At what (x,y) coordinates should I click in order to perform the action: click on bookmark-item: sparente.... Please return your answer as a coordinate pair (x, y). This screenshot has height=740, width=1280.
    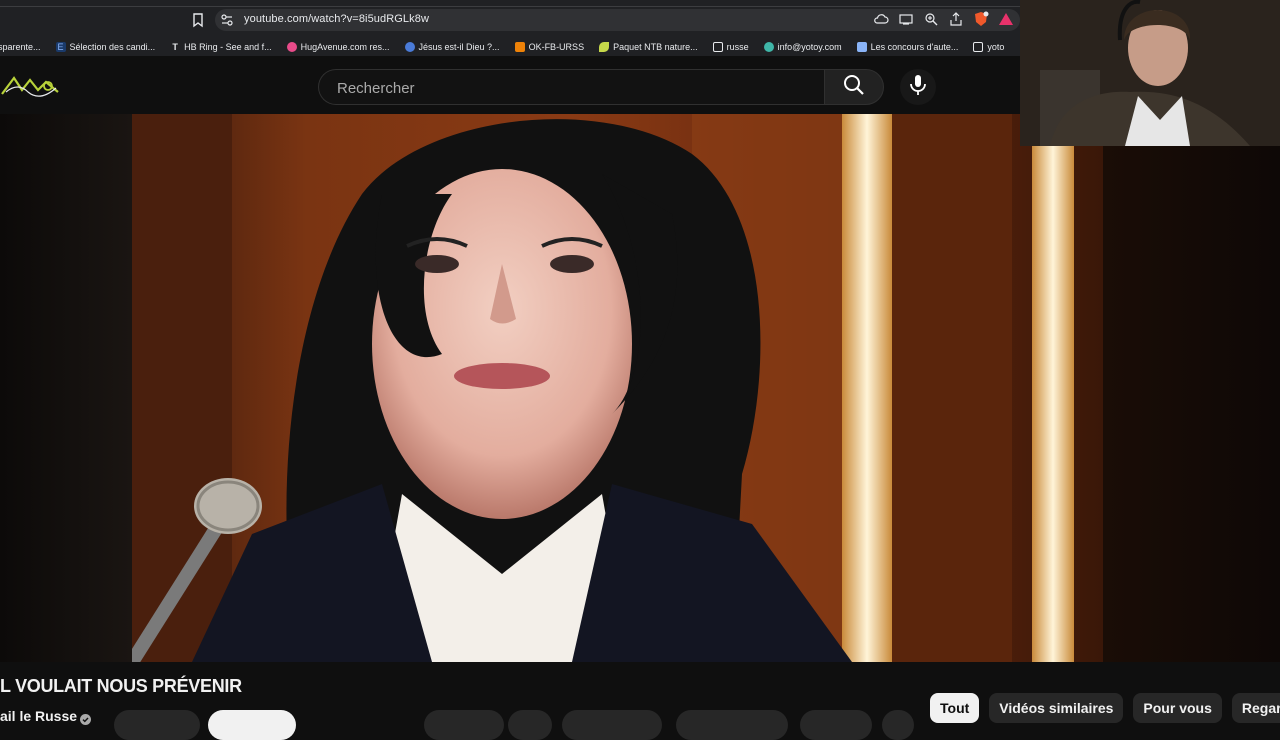
    Looking at the image, I should click on (20, 47).